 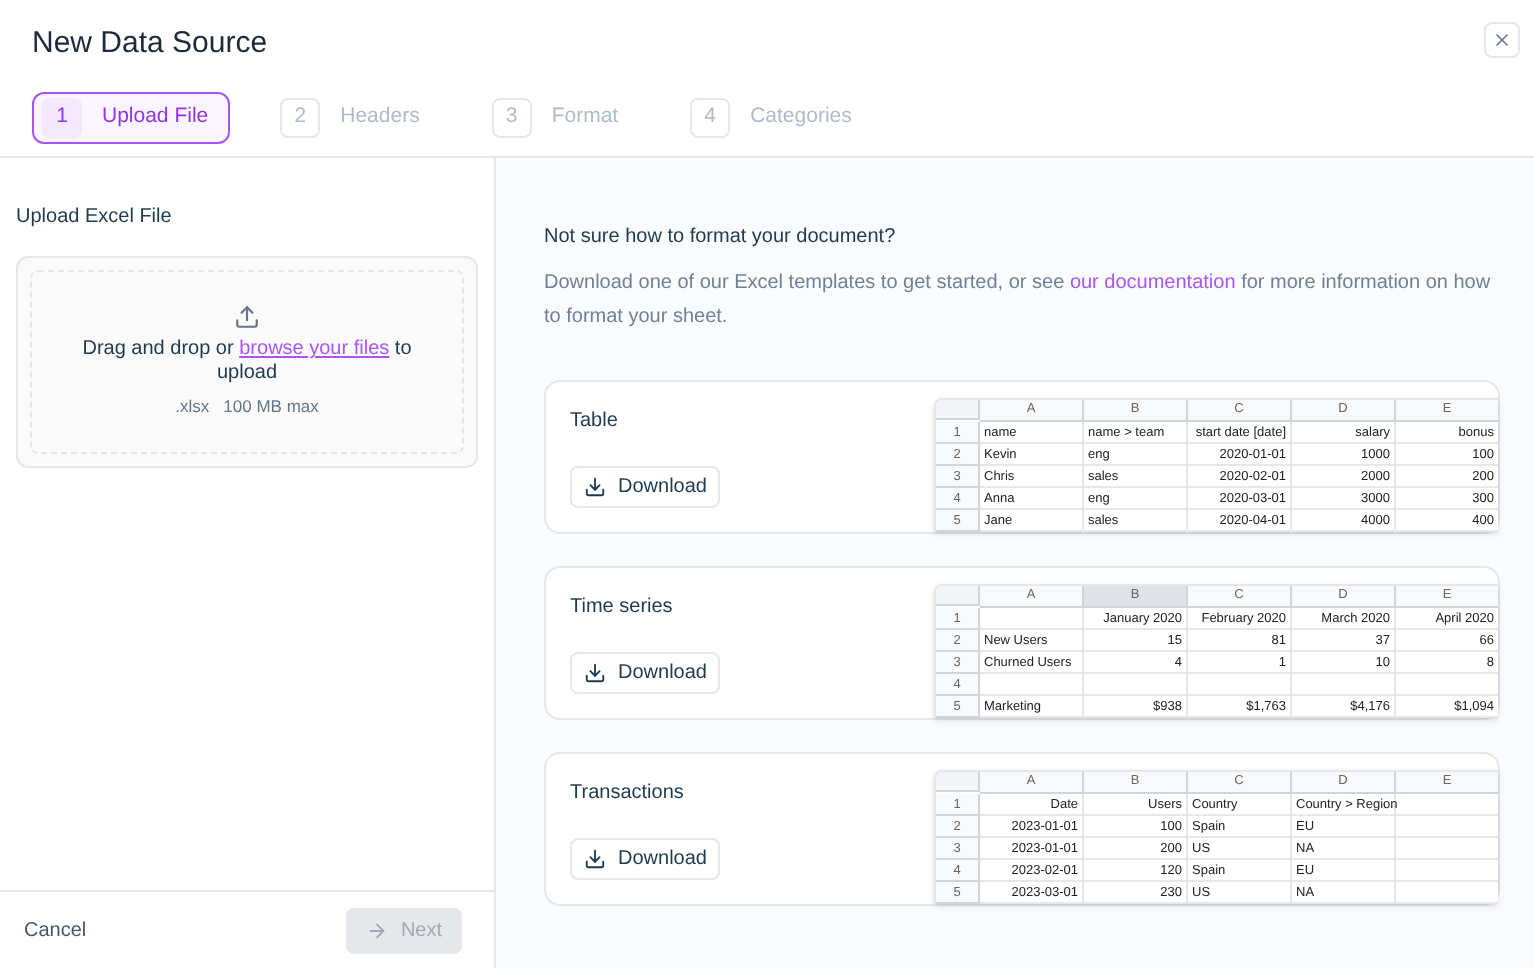 I want to click on template-name: Transactions, so click(x=627, y=794).